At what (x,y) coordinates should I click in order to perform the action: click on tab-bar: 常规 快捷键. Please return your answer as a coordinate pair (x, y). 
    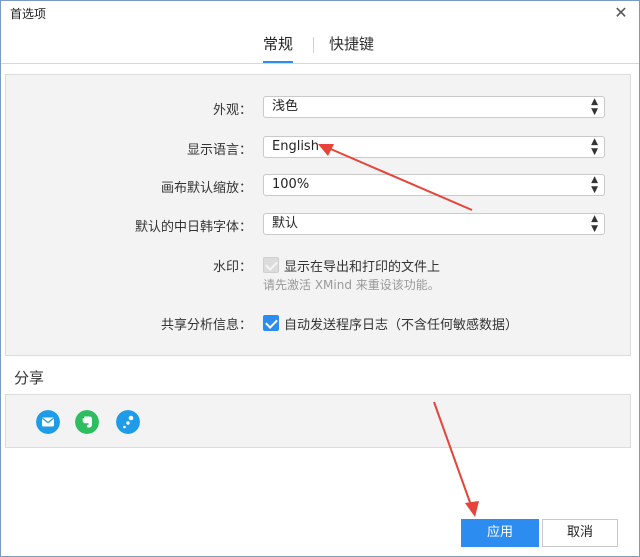
    Looking at the image, I should click on (320, 44).